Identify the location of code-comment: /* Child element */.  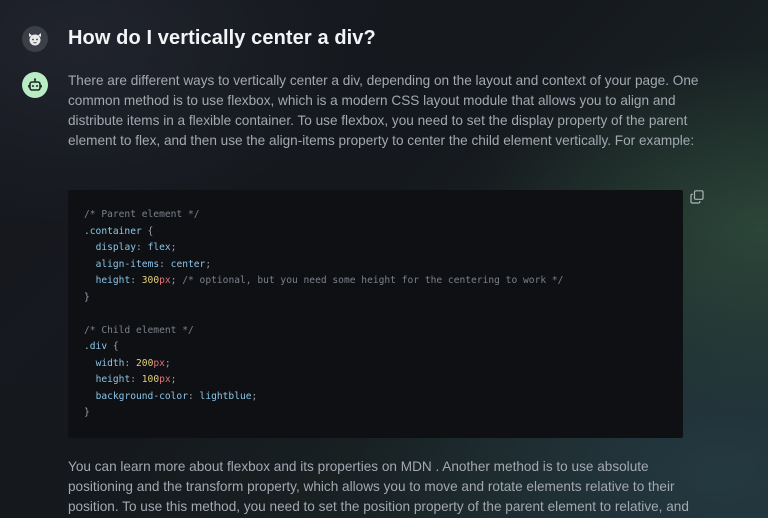
(139, 330).